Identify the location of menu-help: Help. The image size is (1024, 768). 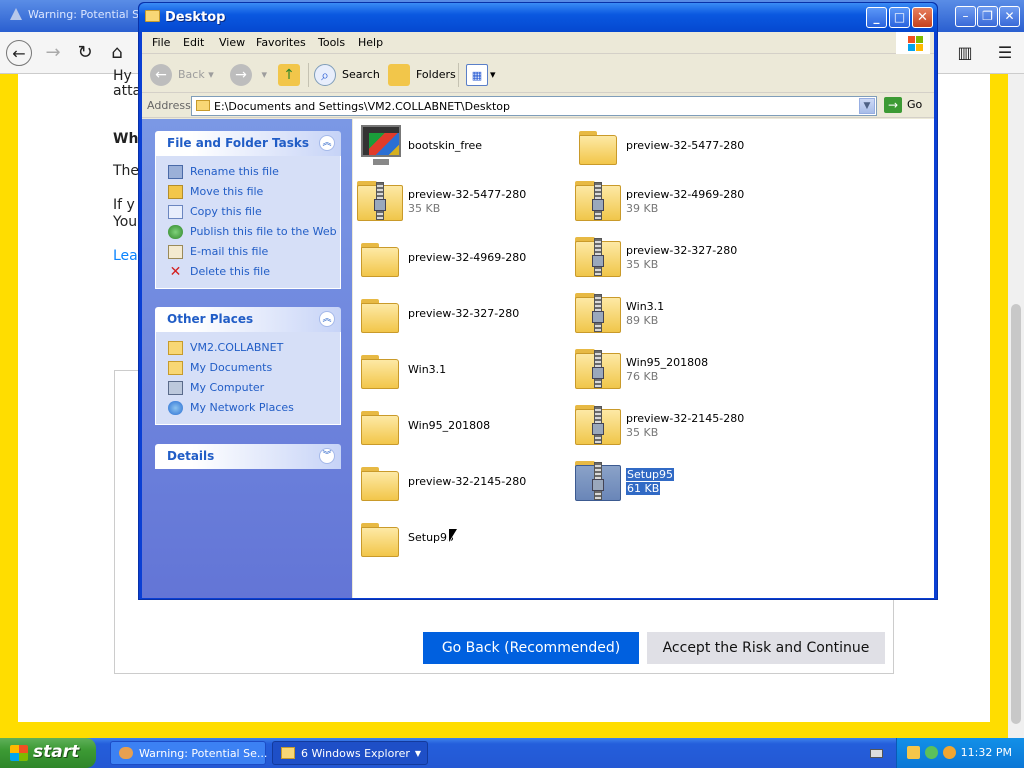
(370, 42).